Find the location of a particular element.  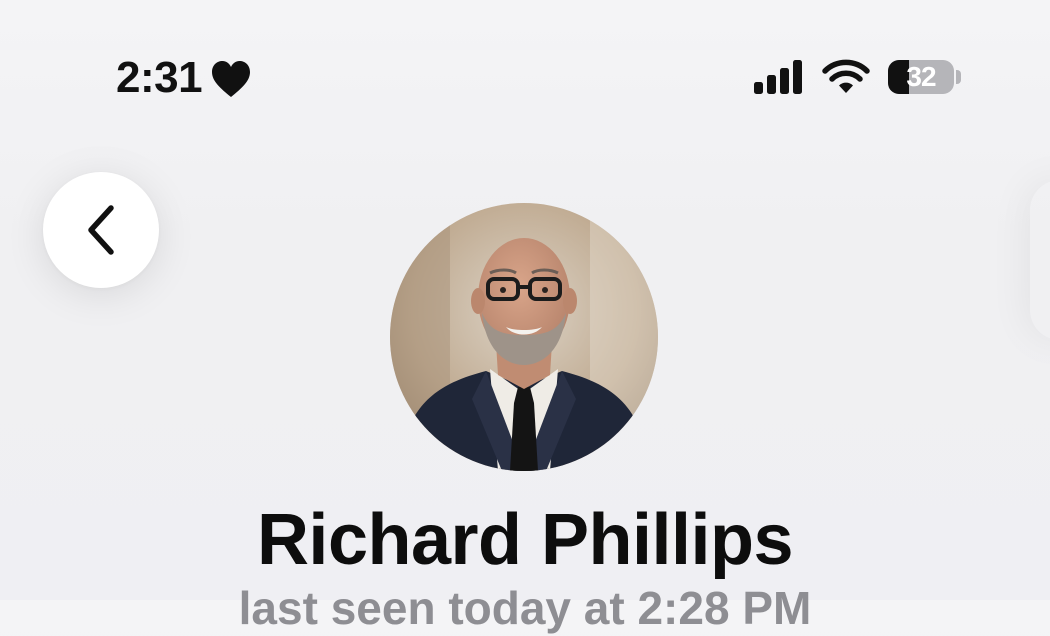

avatar is located at coordinates (524, 337).